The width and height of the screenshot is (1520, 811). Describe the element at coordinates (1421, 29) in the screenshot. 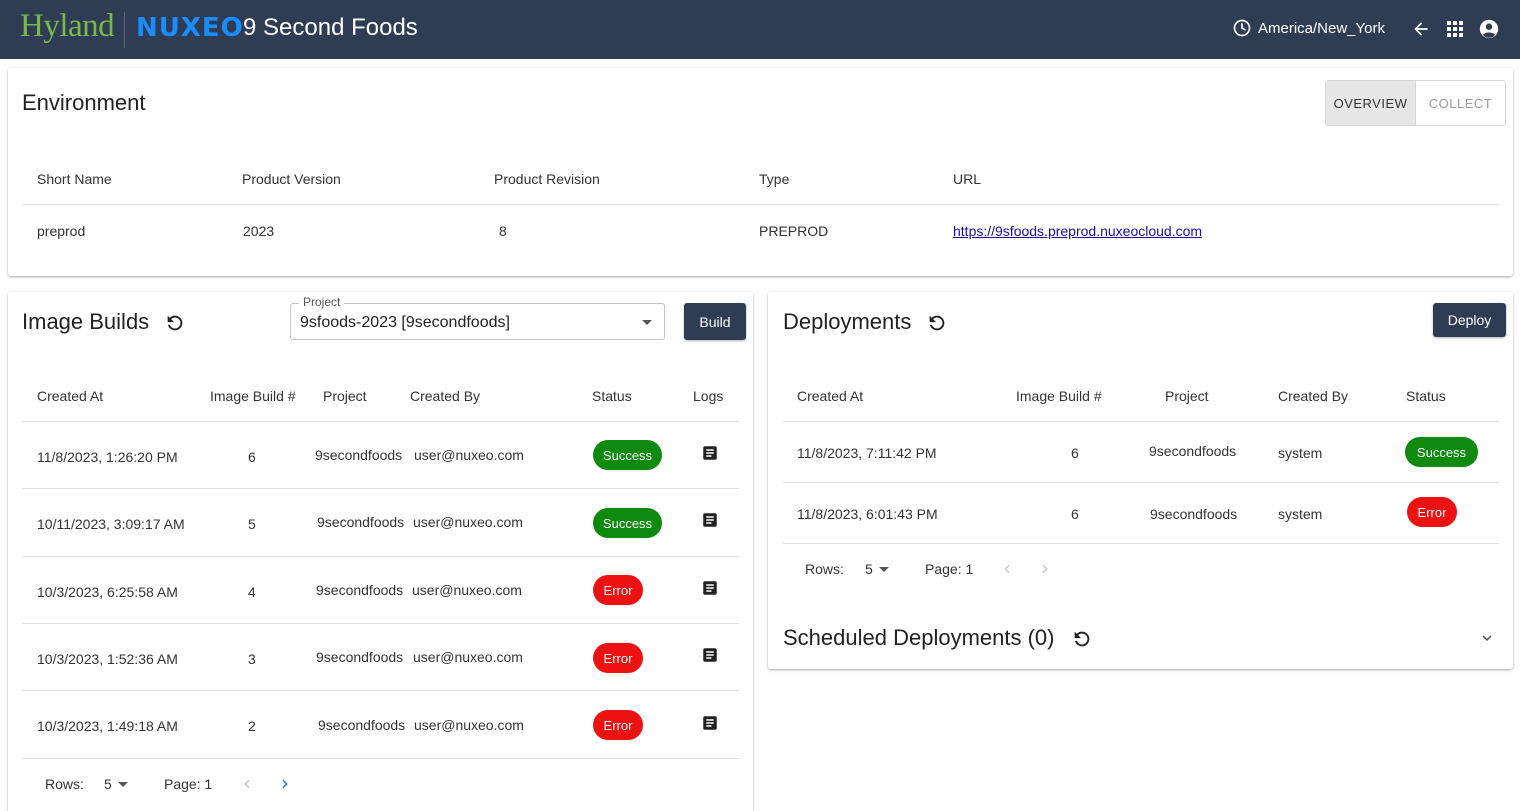

I see `back-arrow-icon` at that location.